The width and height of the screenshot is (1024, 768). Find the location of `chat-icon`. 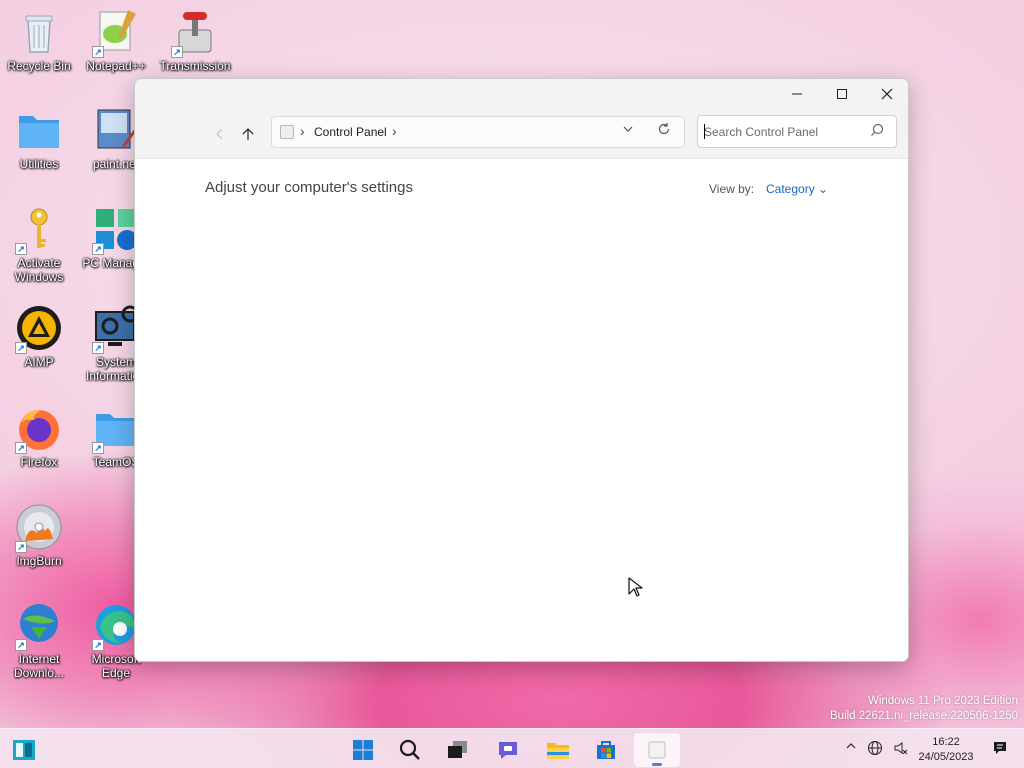

chat-icon is located at coordinates (508, 750).